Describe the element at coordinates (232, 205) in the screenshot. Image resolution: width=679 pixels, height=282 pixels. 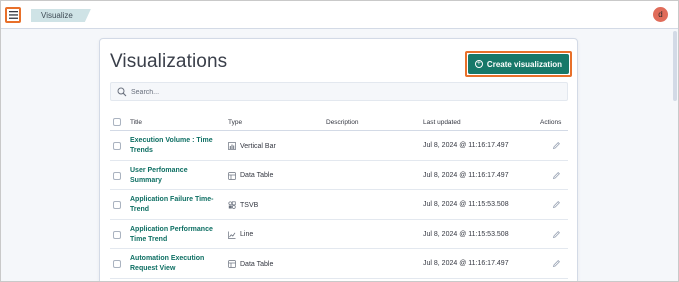
I see `tsvb-icon` at that location.